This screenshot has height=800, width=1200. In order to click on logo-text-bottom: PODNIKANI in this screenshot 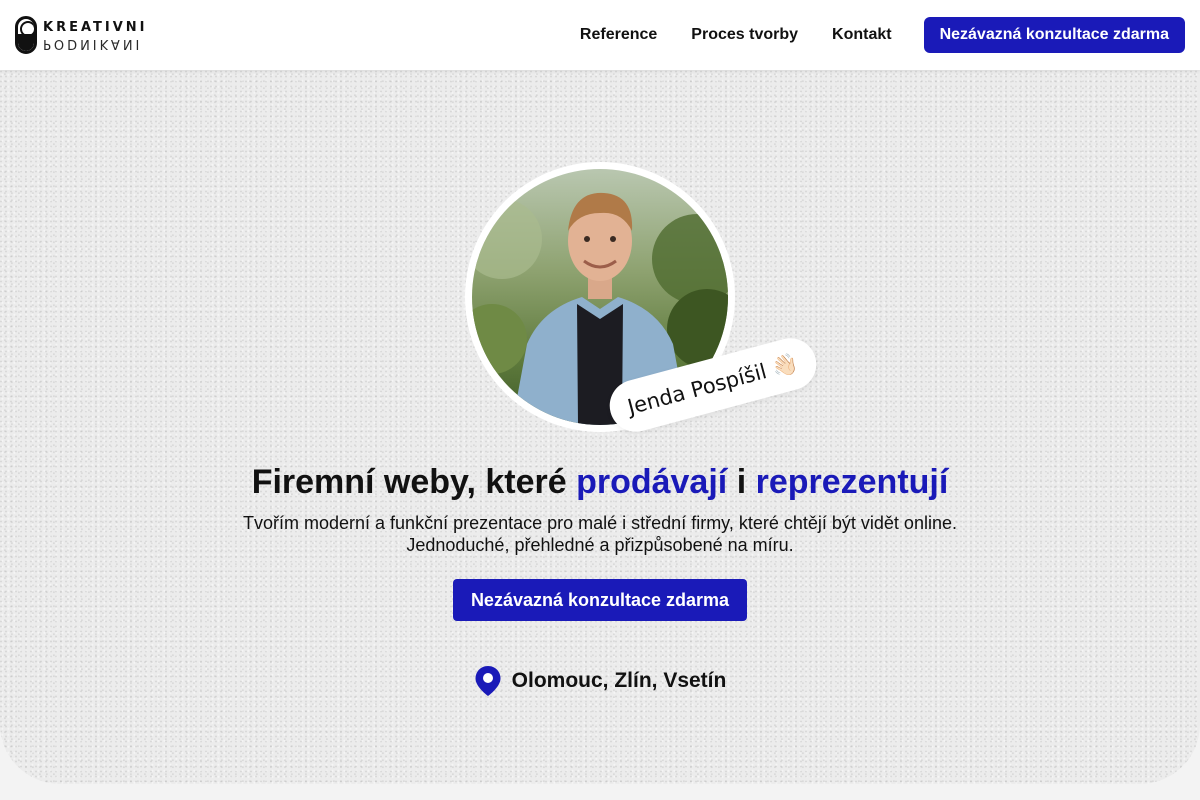, I will do `click(93, 43)`.